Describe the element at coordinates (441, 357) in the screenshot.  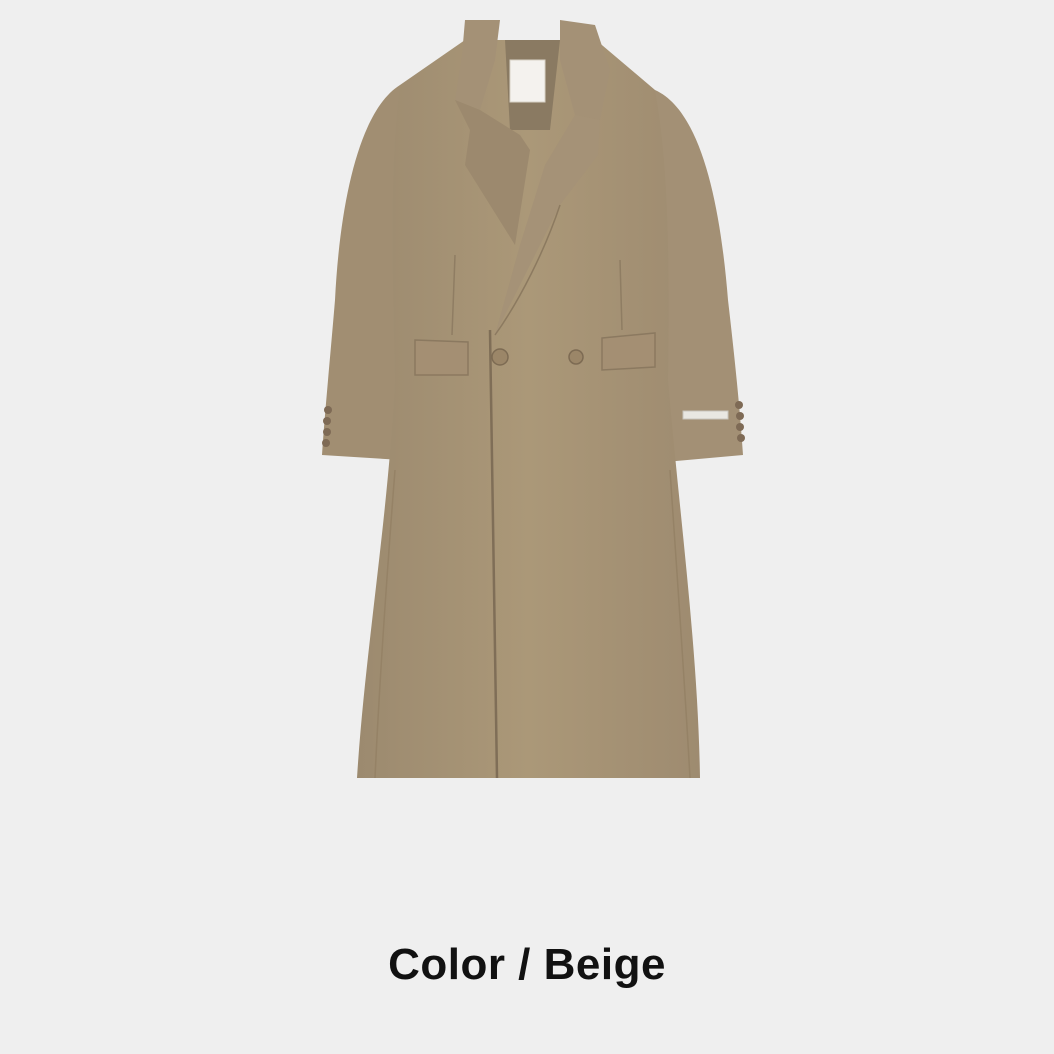
I see `pocket-left` at that location.